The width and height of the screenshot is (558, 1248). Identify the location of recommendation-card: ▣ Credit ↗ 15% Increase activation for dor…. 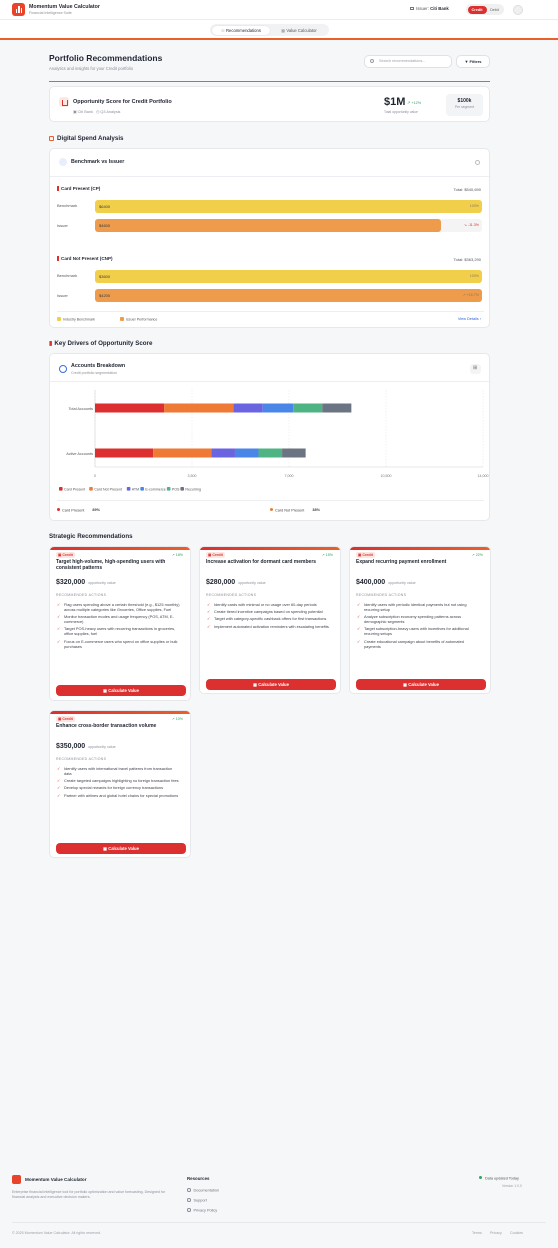
(270, 620).